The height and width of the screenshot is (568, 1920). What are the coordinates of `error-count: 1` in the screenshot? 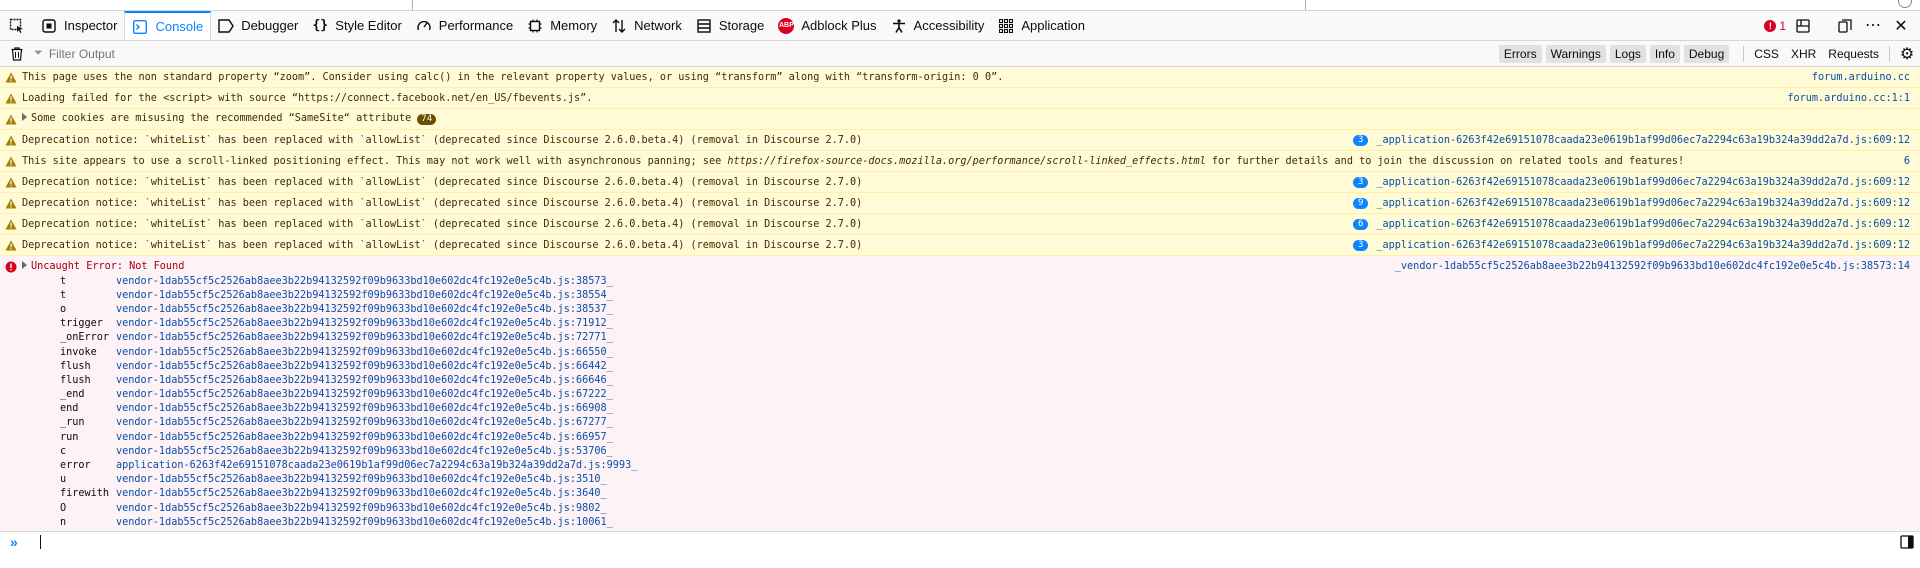 It's located at (1782, 25).